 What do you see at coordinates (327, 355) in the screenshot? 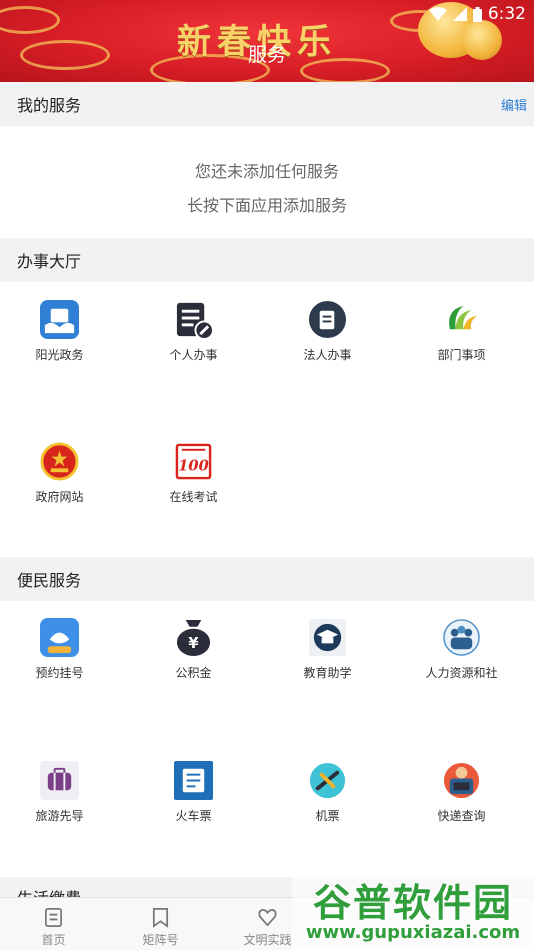
I see `service-label: 法人办事` at bounding box center [327, 355].